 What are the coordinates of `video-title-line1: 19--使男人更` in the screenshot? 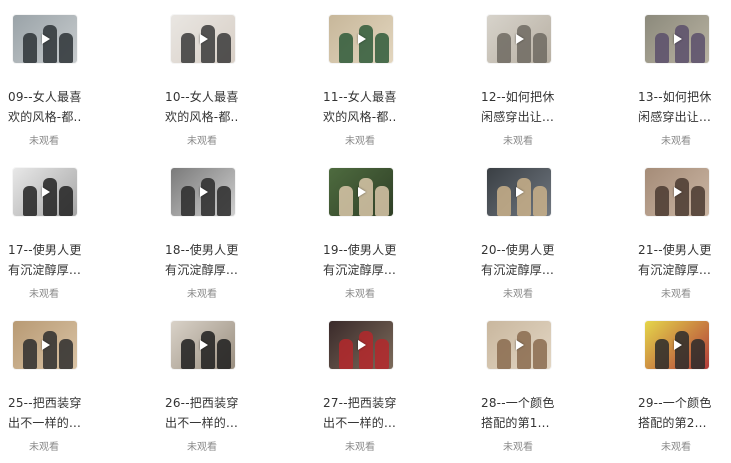 It's located at (371, 250).